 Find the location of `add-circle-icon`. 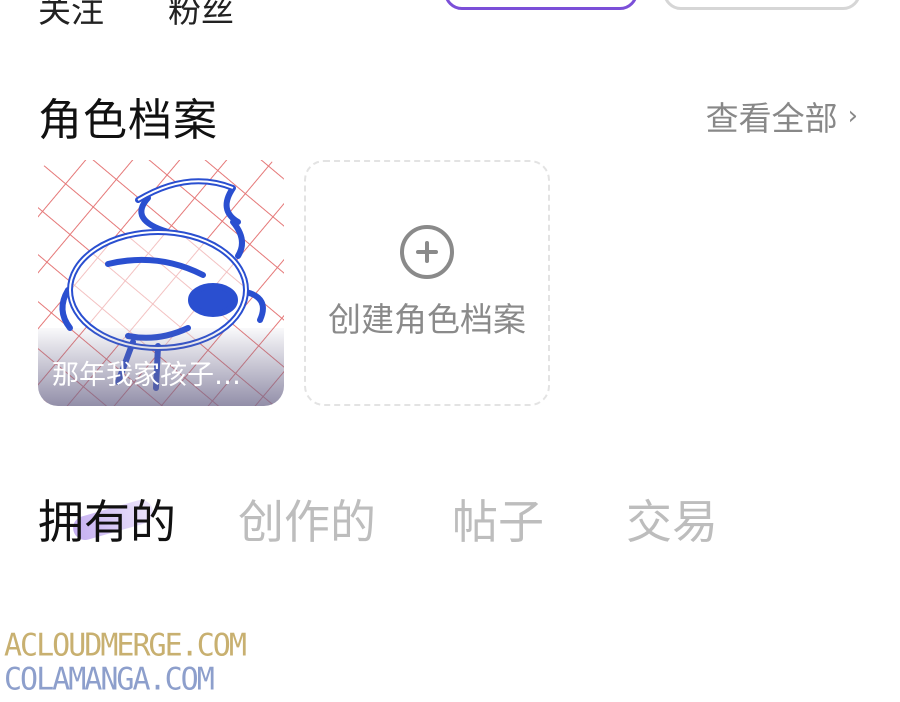

add-circle-icon is located at coordinates (427, 252).